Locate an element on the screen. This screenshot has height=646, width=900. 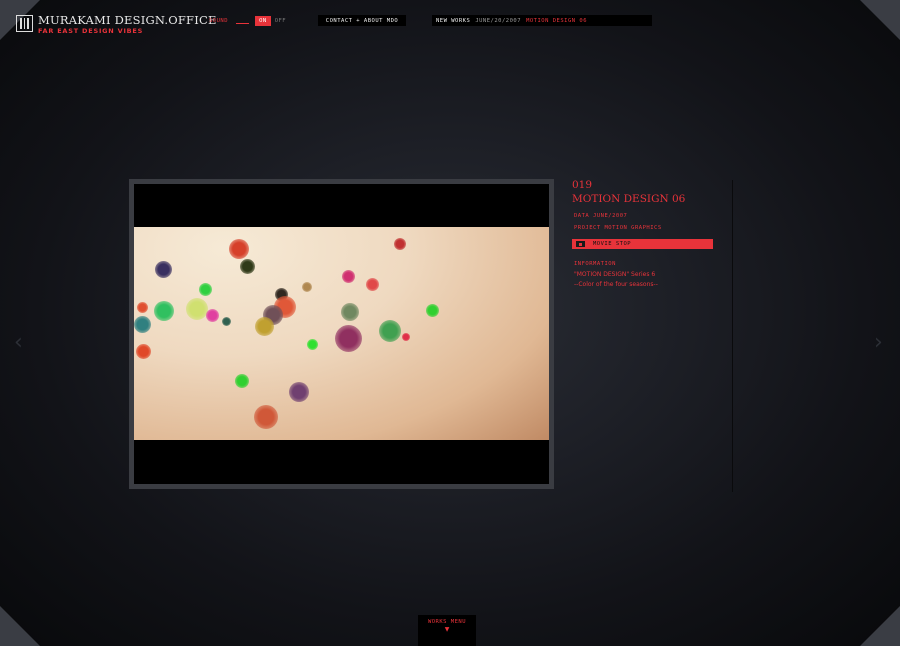
site-title: MURAKAMI DESIGN.OFFICE is located at coordinates (127, 20).